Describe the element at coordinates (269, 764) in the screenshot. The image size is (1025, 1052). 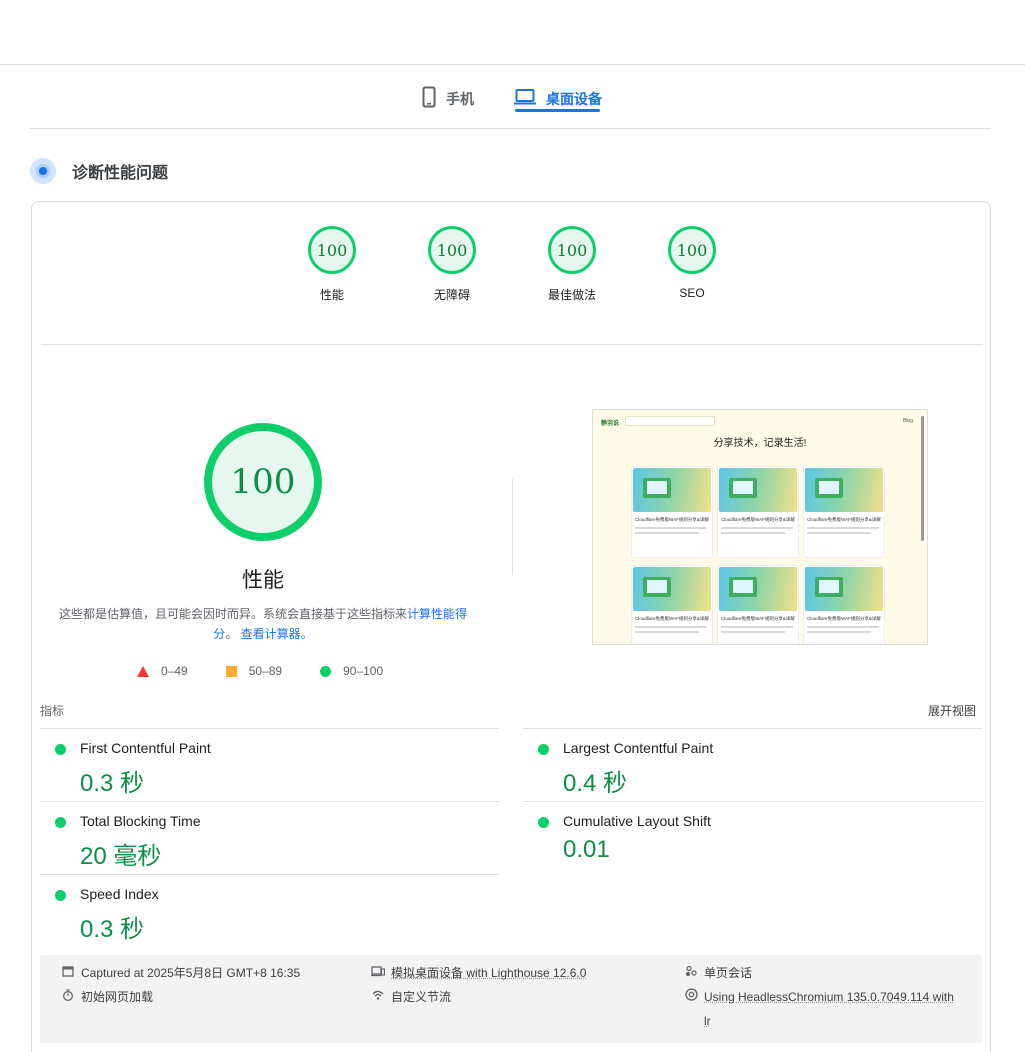
I see `metric-fcp: First Contentful Paint 0.3 秒` at that location.